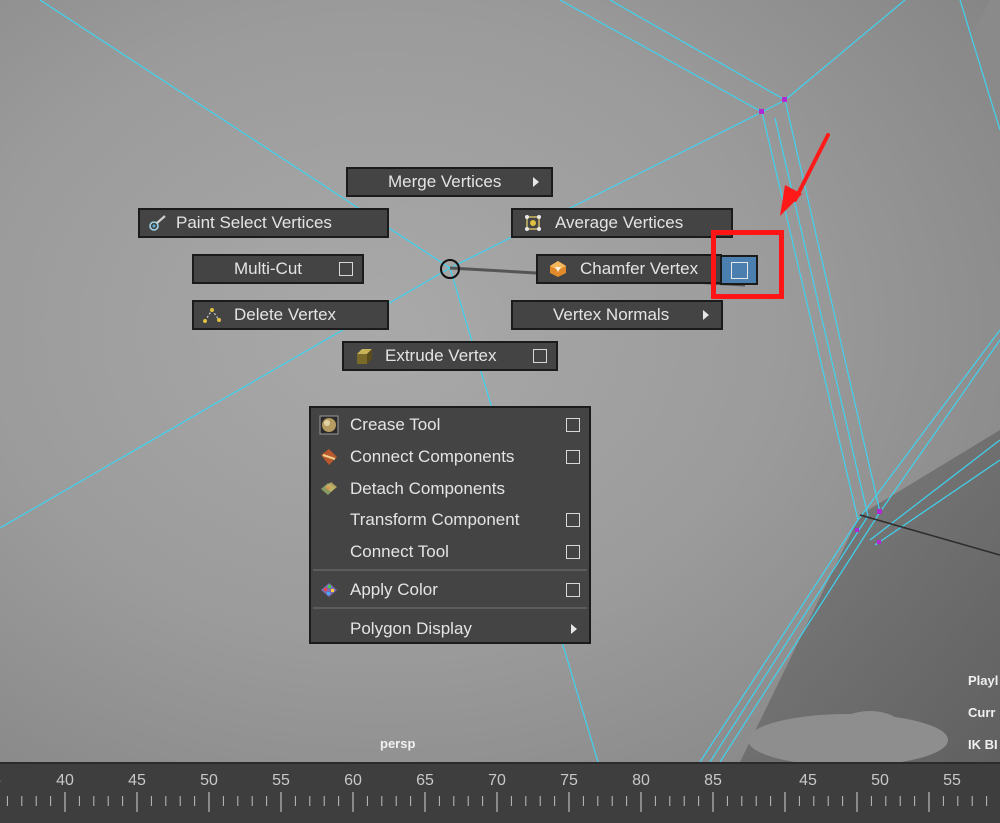 This screenshot has width=1000, height=823. What do you see at coordinates (329, 590) in the screenshot?
I see `apply-color-icon` at bounding box center [329, 590].